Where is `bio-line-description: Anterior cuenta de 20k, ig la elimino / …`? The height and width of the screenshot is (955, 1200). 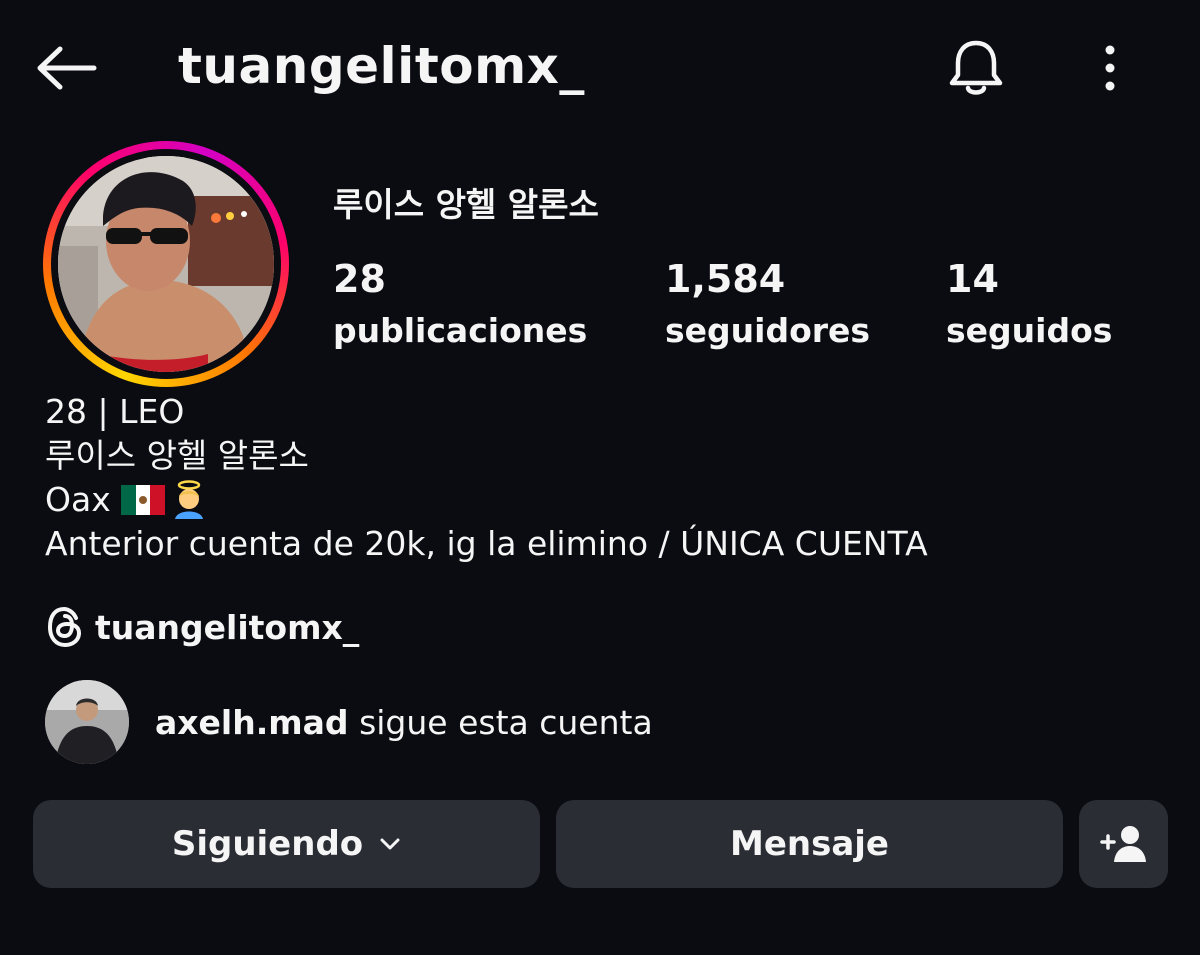
bio-line-description: Anterior cuenta de 20k, ig la elimino / … is located at coordinates (486, 543).